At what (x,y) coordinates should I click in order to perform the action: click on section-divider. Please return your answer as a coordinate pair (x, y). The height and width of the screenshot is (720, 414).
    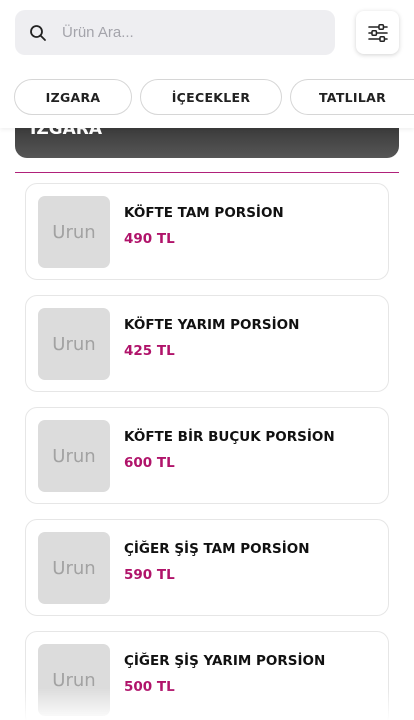
    Looking at the image, I should click on (207, 172).